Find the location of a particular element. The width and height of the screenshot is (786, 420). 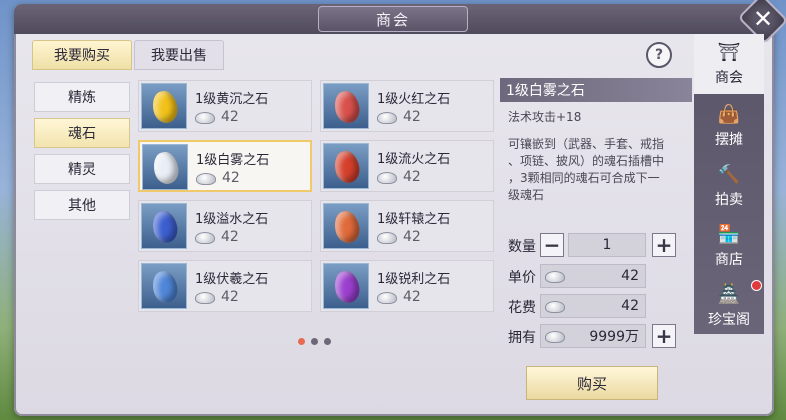

item-card: 1级流火之石 42 is located at coordinates (407, 166).